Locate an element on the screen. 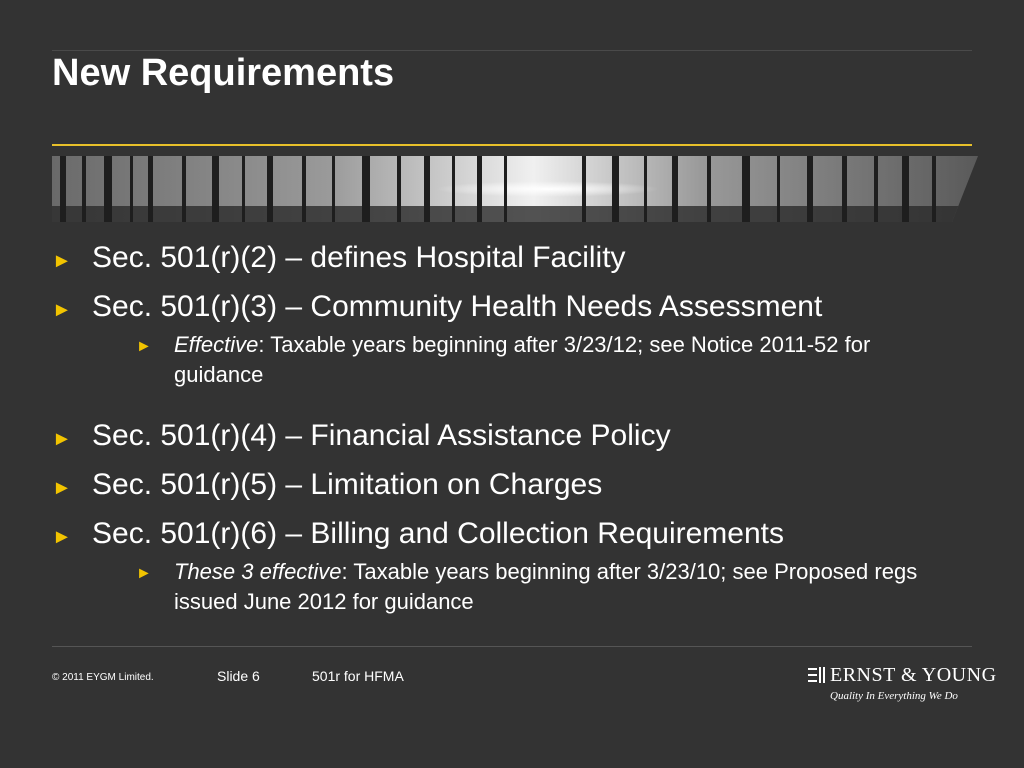 This screenshot has width=1024, height=768. list-item: ► Sec. 501(r)(5) – Limitation on Charges is located at coordinates (512, 485).